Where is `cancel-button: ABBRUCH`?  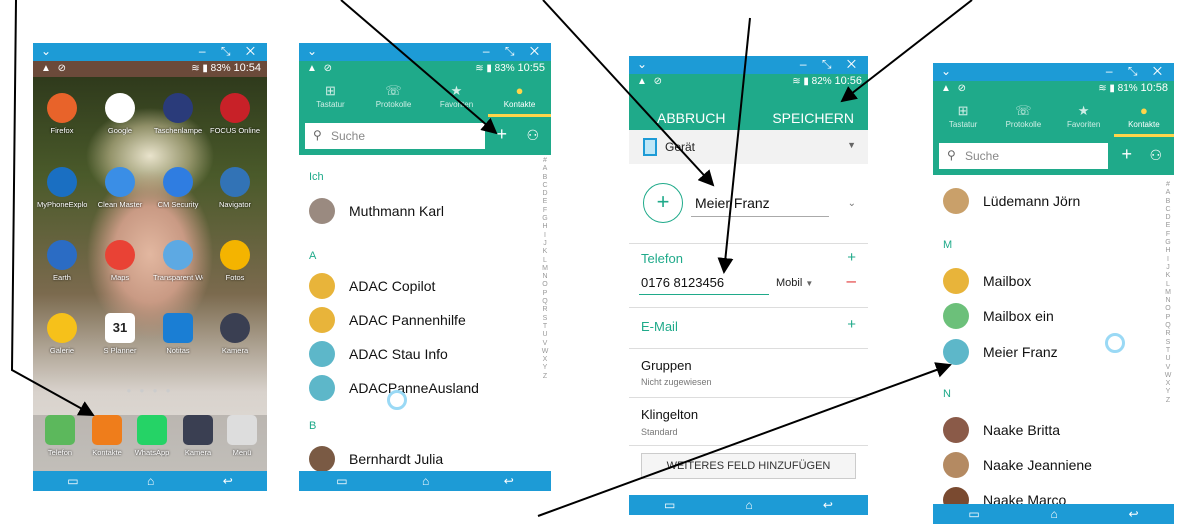 cancel-button: ABBRUCH is located at coordinates (691, 118).